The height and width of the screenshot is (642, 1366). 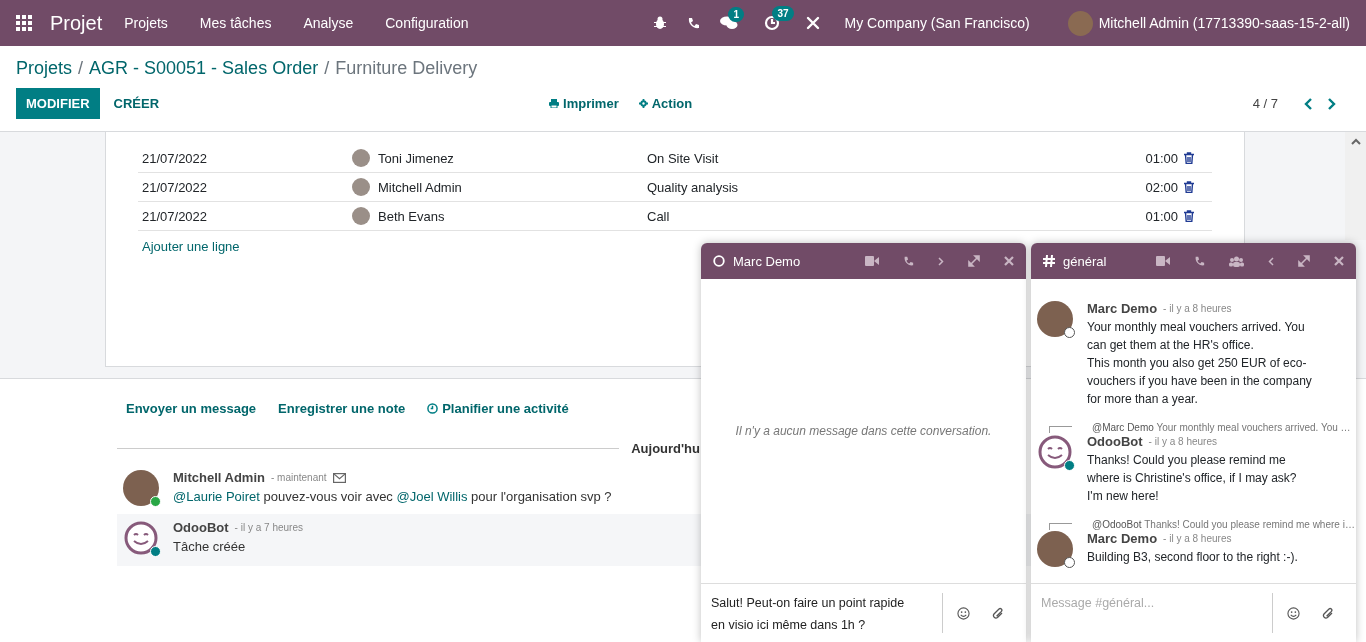 What do you see at coordinates (863, 261) in the screenshot?
I see `chat-window-header: Marc Demo` at bounding box center [863, 261].